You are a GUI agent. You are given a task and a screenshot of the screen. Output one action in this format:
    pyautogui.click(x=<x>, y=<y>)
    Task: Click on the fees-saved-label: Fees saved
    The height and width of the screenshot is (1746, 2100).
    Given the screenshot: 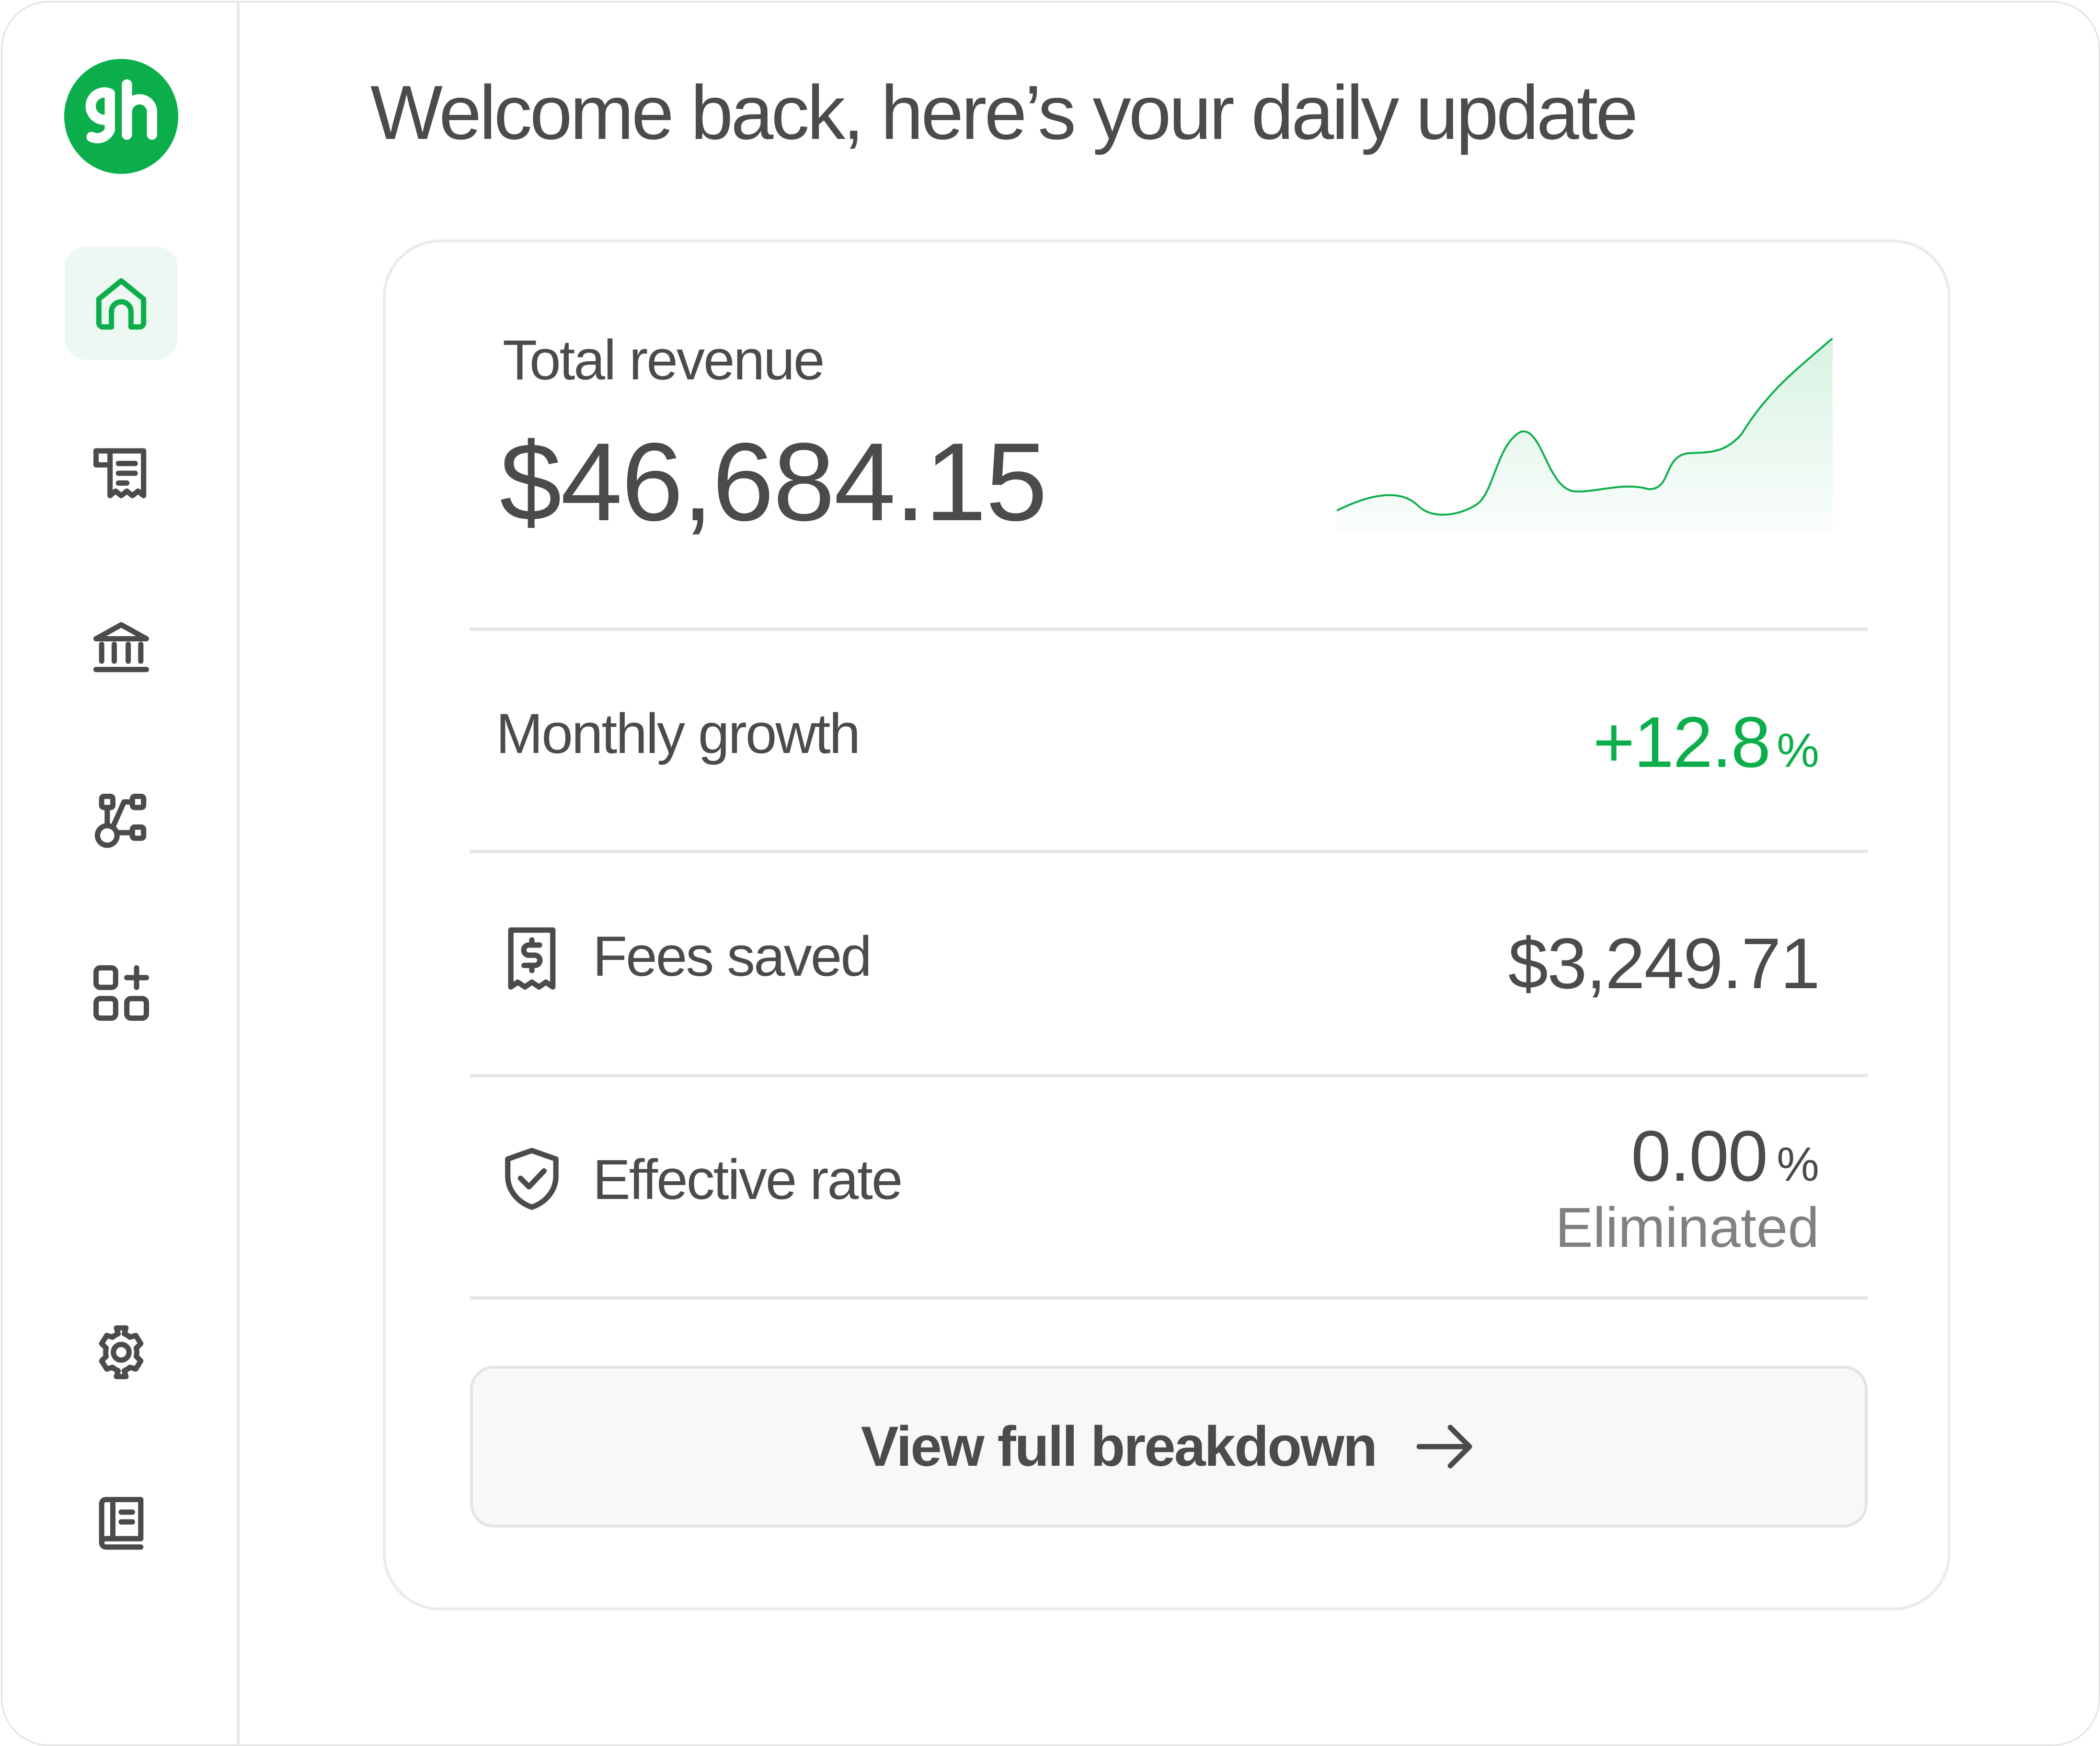 What is the action you would take?
    pyautogui.click(x=732, y=956)
    